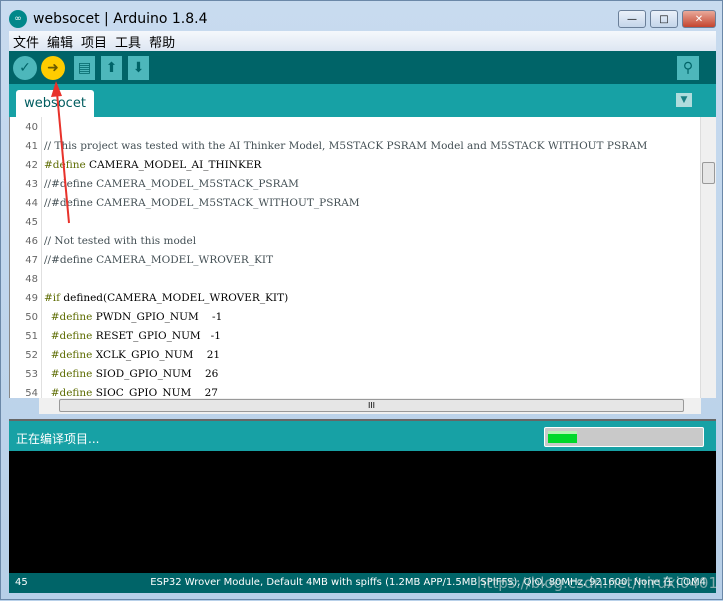  Describe the element at coordinates (355, 127) in the screenshot. I see `code-line: 40` at that location.